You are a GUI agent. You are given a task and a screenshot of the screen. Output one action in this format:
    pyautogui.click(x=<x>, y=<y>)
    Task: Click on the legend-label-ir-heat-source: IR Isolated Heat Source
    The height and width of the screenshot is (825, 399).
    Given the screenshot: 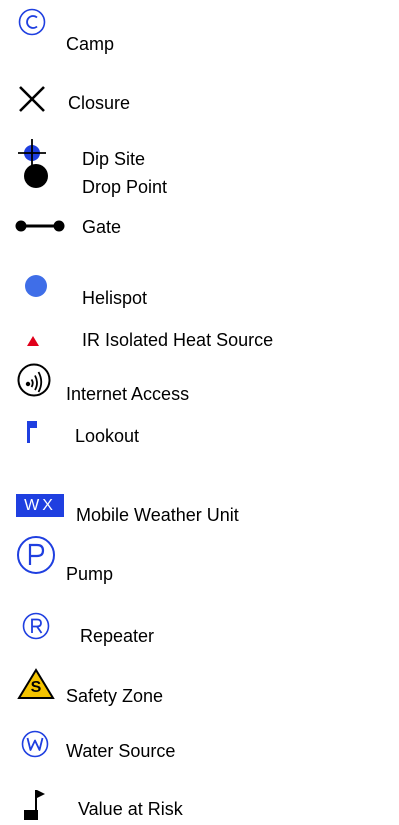 What is the action you would take?
    pyautogui.click(x=178, y=340)
    